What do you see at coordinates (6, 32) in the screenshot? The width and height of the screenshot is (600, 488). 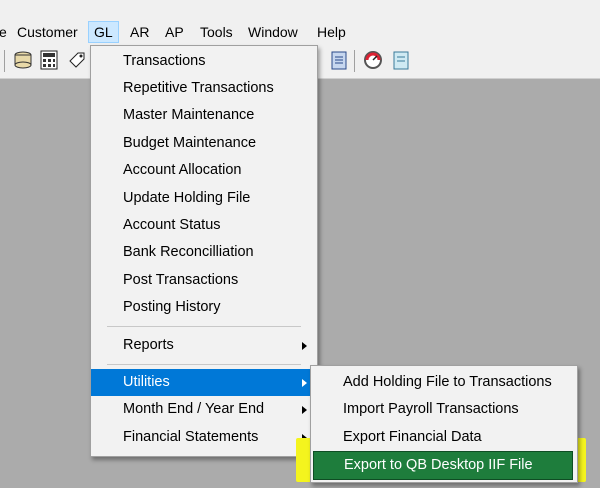 I see `menu-file-partial: e` at bounding box center [6, 32].